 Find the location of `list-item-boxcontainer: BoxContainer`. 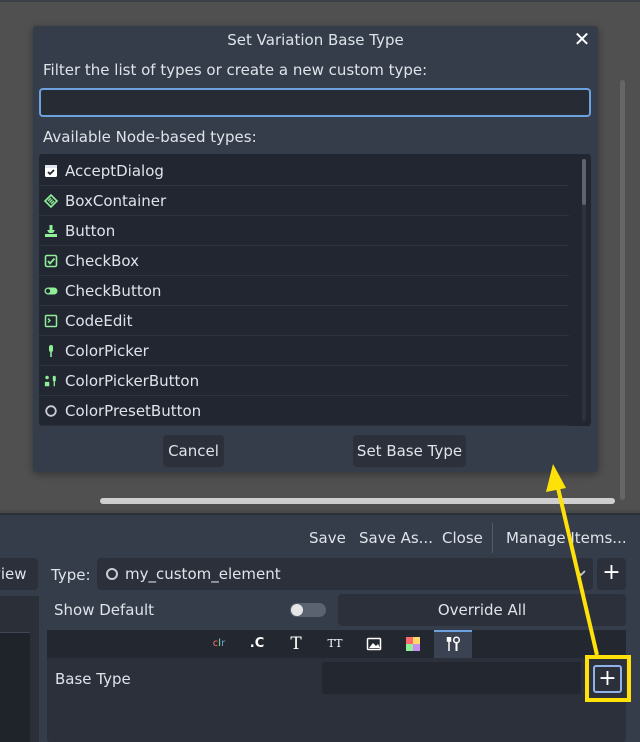

list-item-boxcontainer: BoxContainer is located at coordinates (304, 201).